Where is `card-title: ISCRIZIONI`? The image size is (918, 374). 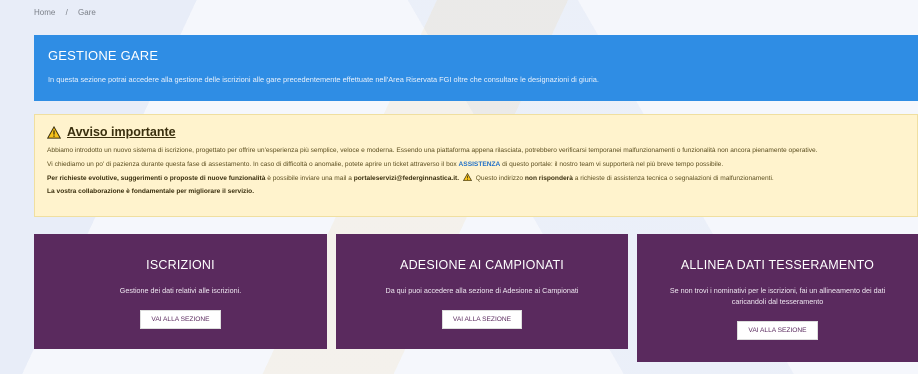
card-title: ISCRIZIONI is located at coordinates (180, 265).